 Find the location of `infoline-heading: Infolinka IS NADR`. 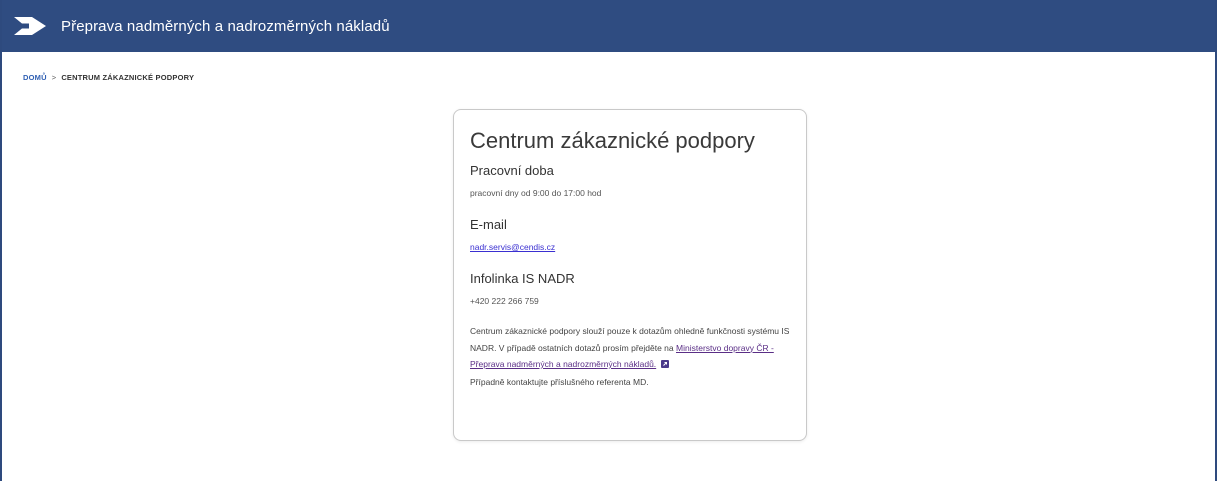

infoline-heading: Infolinka IS NADR is located at coordinates (522, 278).